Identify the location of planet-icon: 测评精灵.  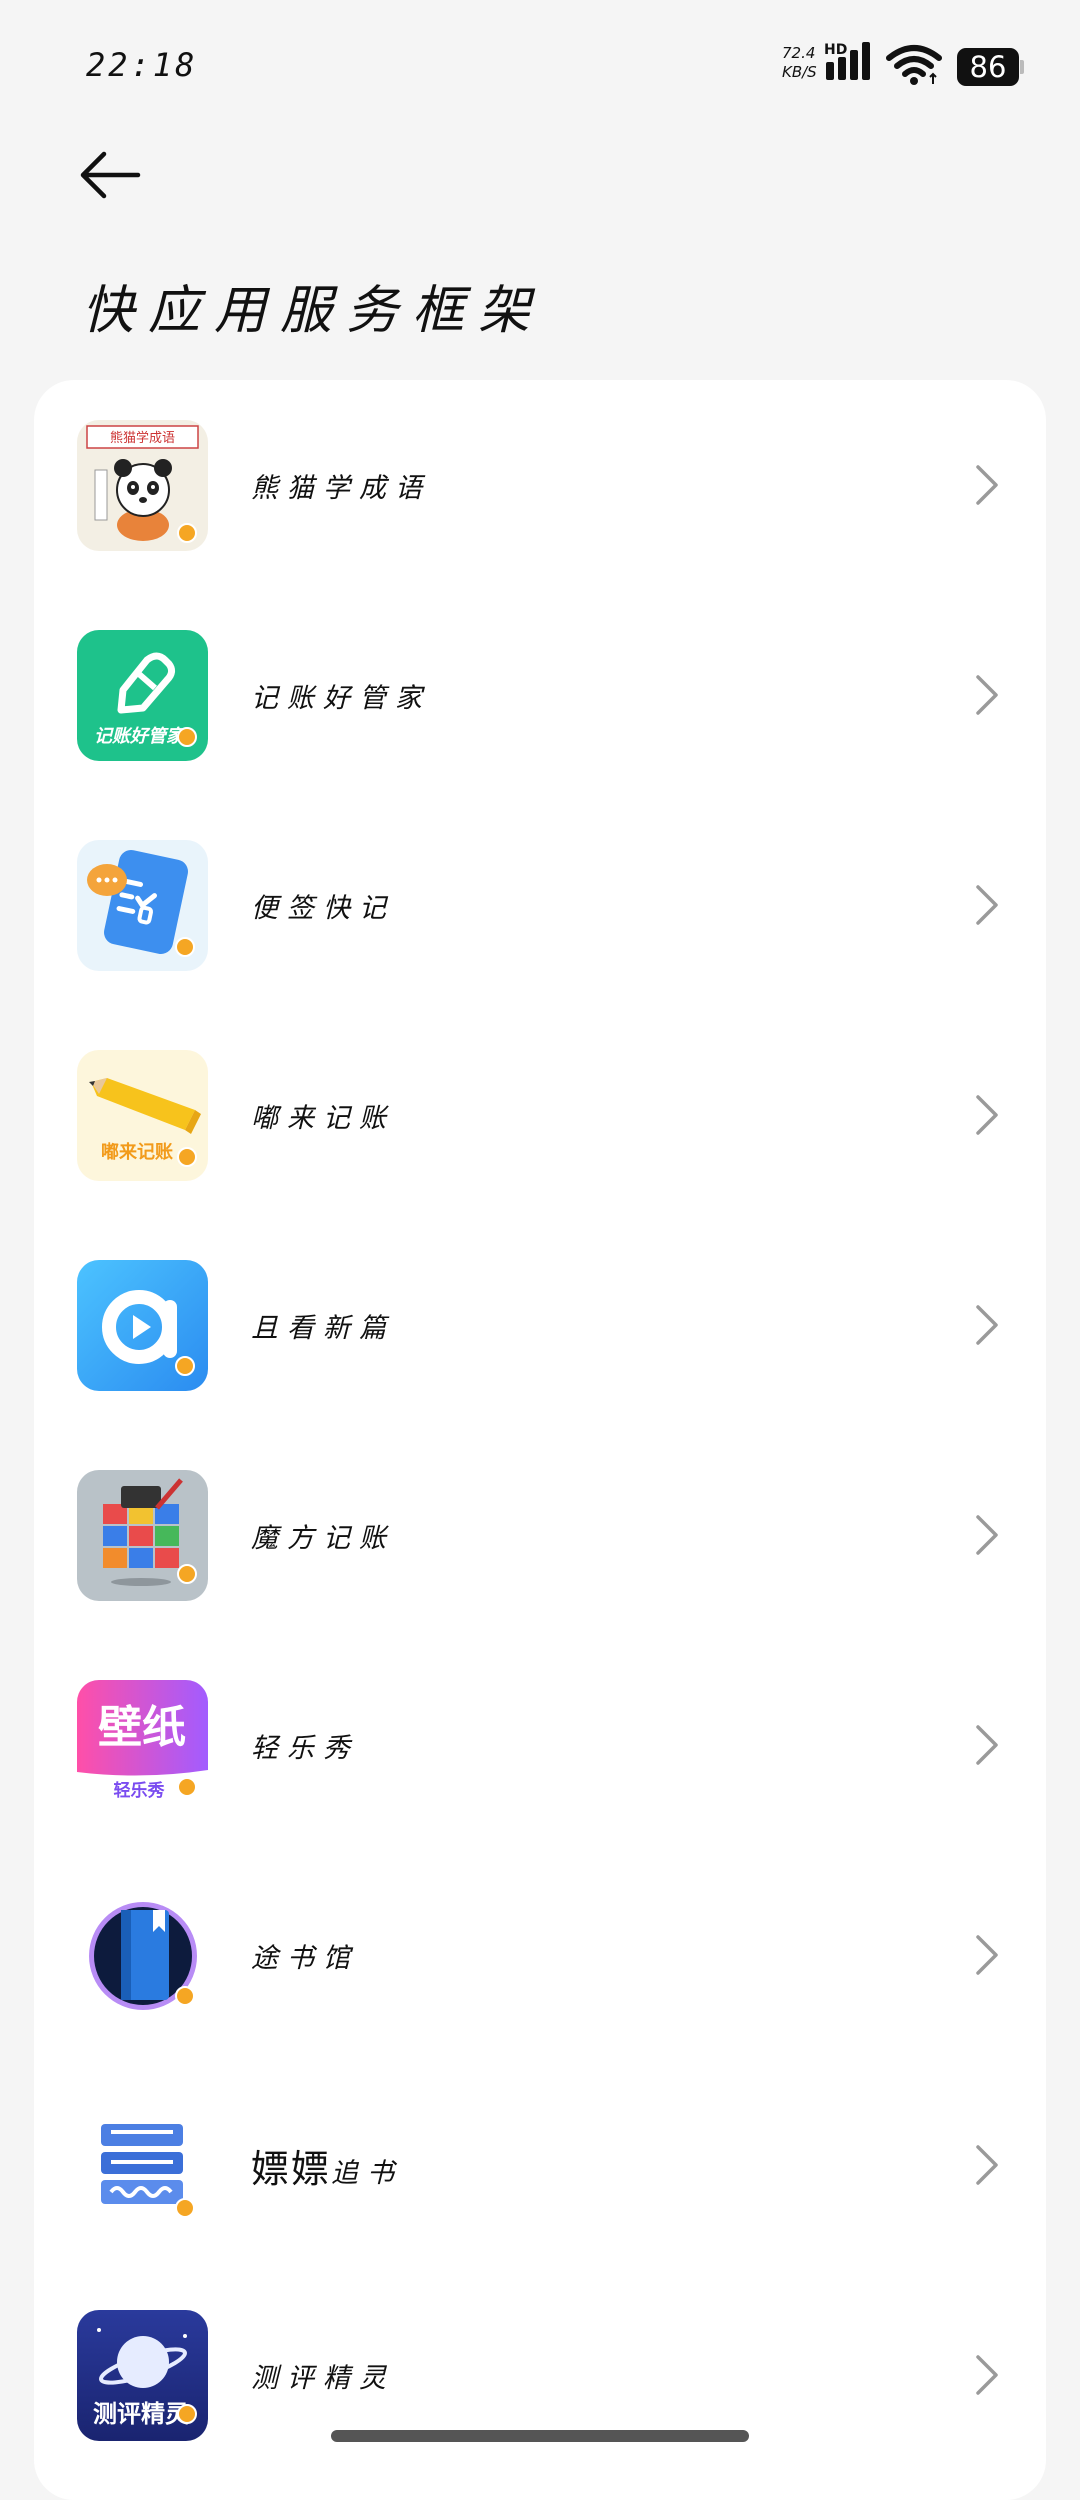
(142, 2375).